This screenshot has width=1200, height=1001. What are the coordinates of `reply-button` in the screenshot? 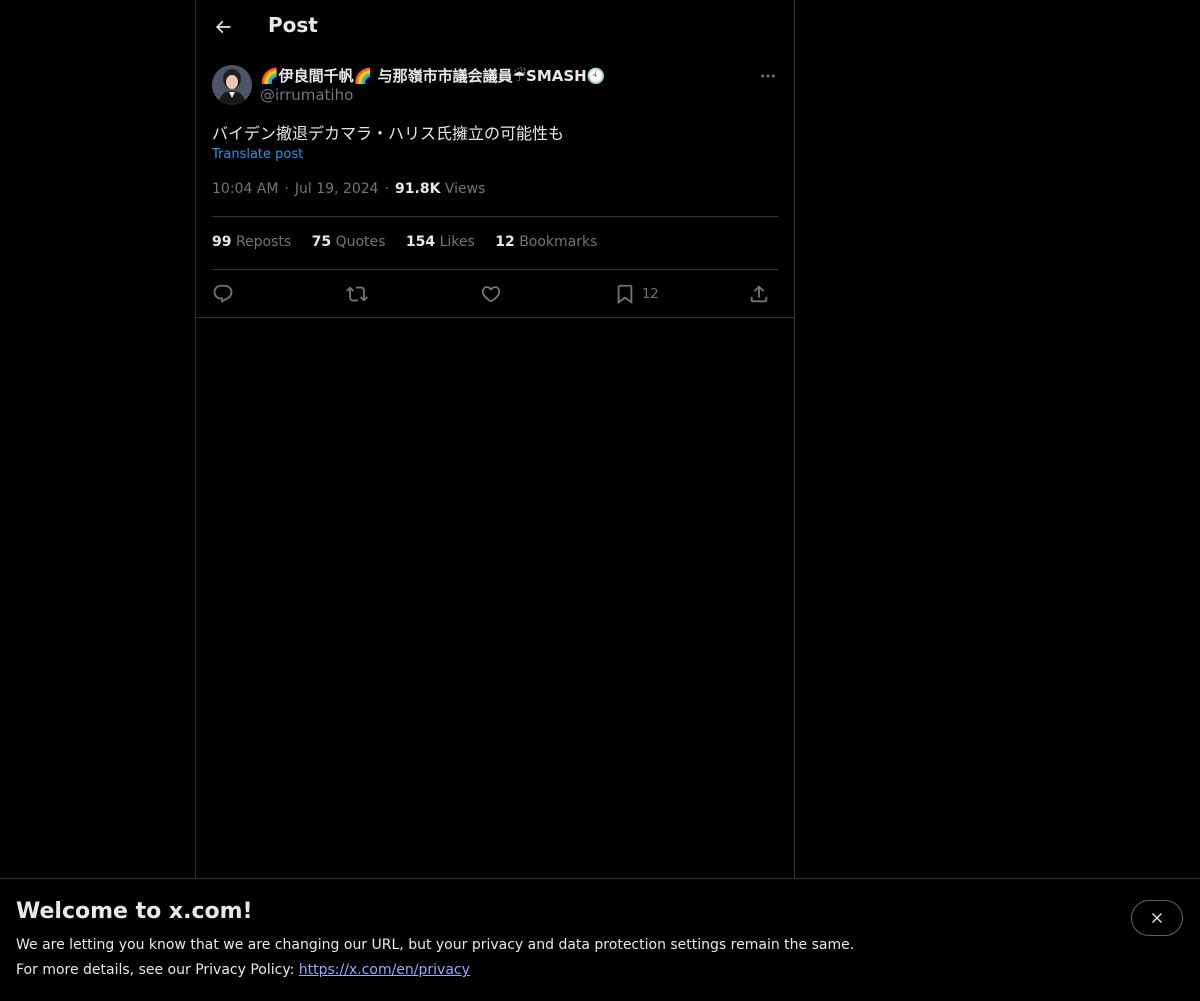 It's located at (223, 294).